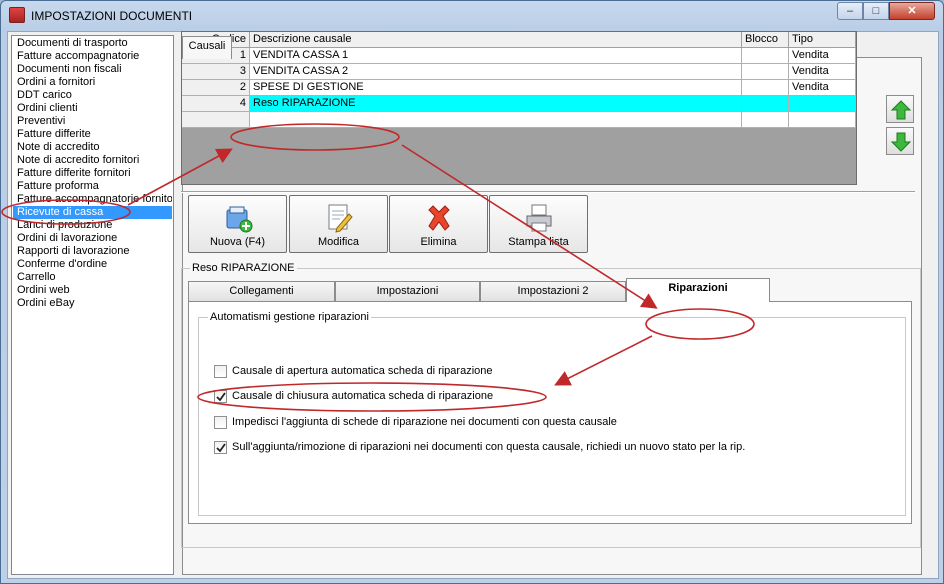  What do you see at coordinates (92, 225) in the screenshot?
I see `doc-type-item: Lanci di produzione` at bounding box center [92, 225].